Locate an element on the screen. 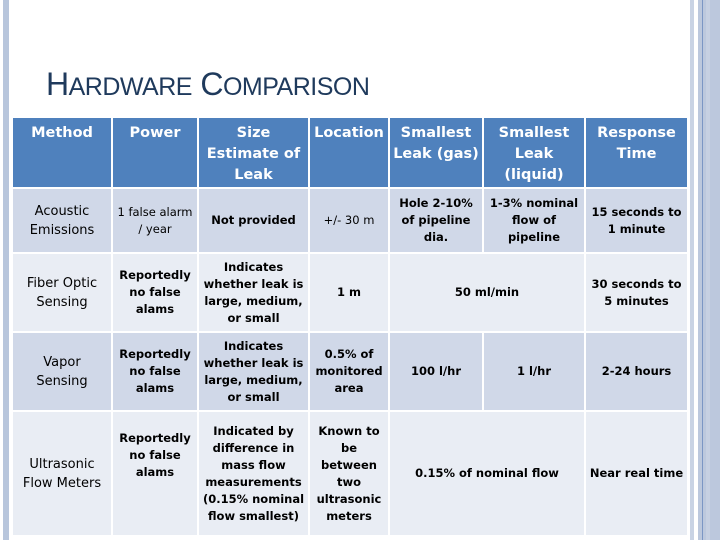 The width and height of the screenshot is (720, 540). slide-title: HARDWARE COMPARISON is located at coordinates (208, 84).